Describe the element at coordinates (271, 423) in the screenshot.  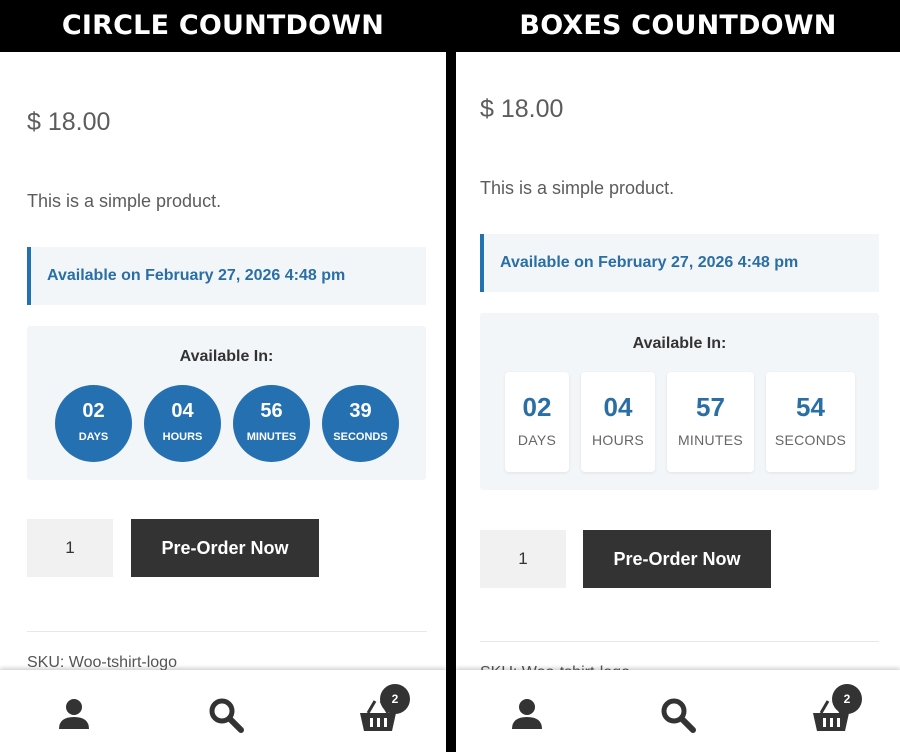
I see `countdown-minutes: 56 MINUTES` at that location.